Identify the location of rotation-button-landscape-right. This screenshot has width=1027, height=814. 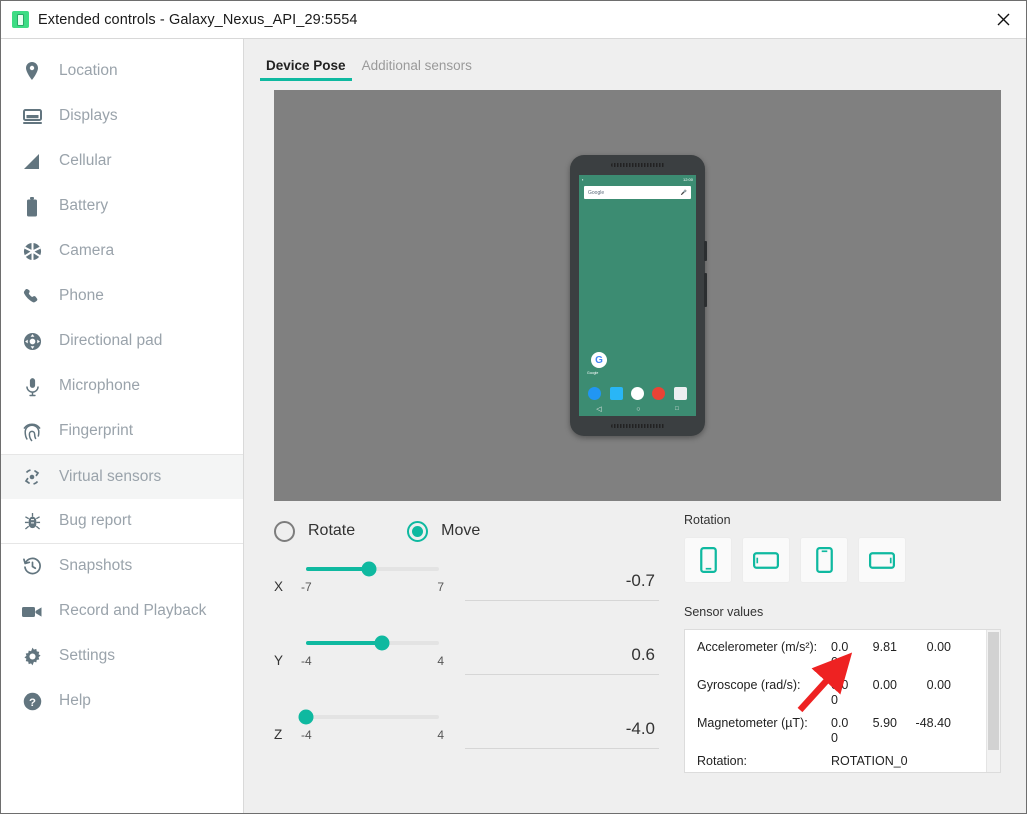
(882, 560).